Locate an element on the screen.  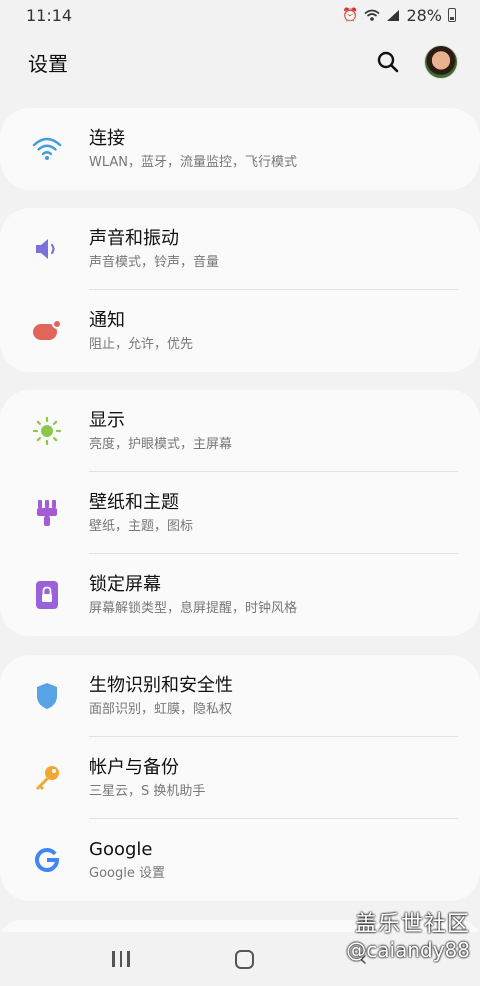
watermark-community: 盖乐世社区 is located at coordinates (412, 924).